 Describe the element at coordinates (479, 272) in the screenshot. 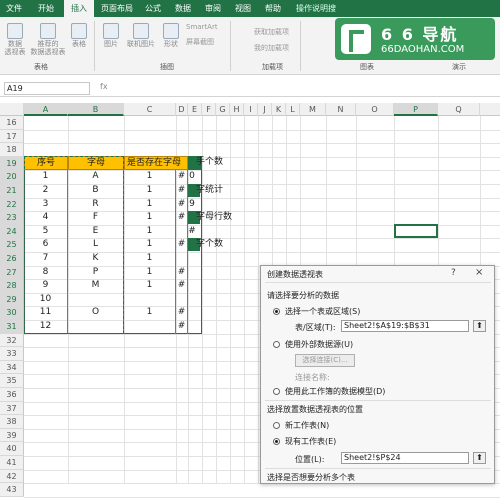

I see `close-icon: ×` at that location.